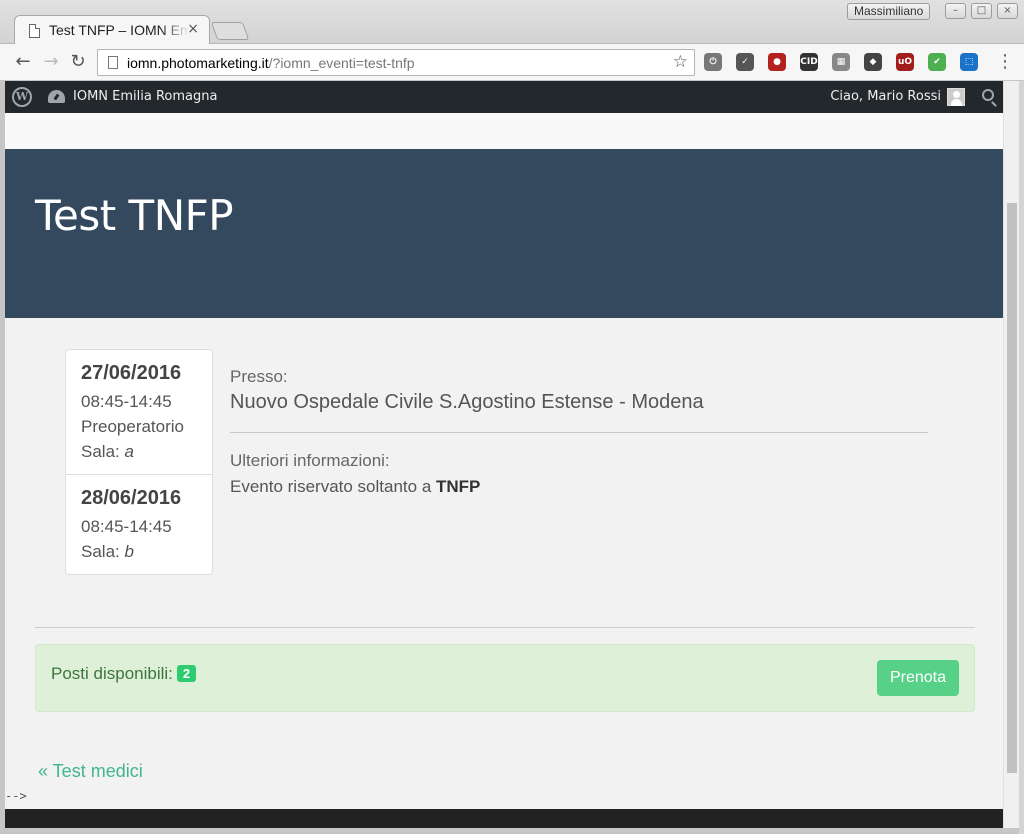 This screenshot has width=1024, height=834. What do you see at coordinates (131, 498) in the screenshot?
I see `event-date: 28/06/2016` at bounding box center [131, 498].